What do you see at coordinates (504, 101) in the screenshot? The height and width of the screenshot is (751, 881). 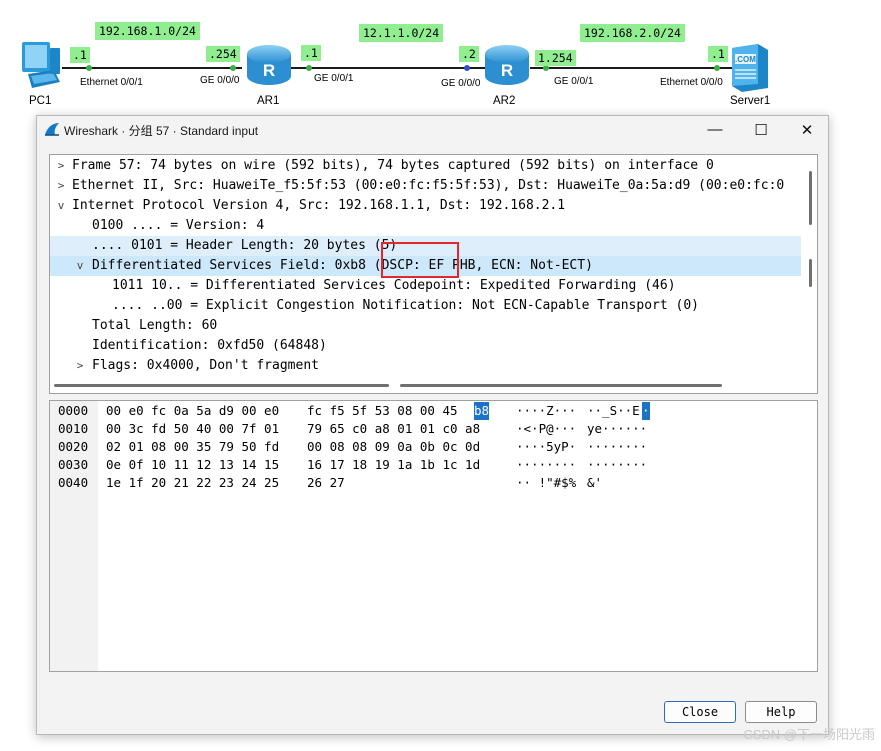 I see `device-label-ar2: AR2` at bounding box center [504, 101].